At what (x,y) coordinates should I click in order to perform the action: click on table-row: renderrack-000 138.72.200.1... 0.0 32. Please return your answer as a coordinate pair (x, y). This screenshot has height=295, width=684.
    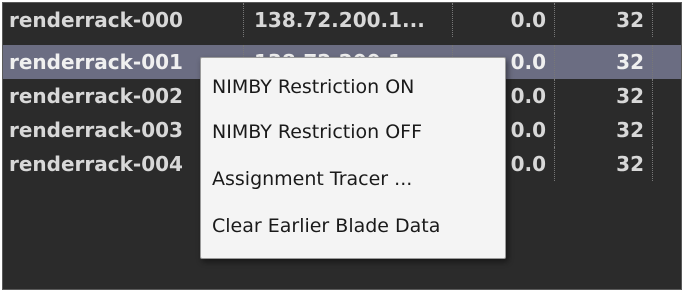
    Looking at the image, I should click on (342, 20).